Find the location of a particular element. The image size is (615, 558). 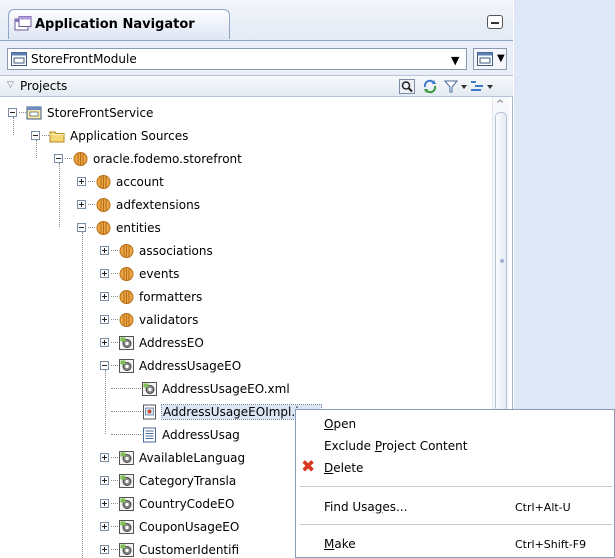

tree-row: account is located at coordinates (245, 182).